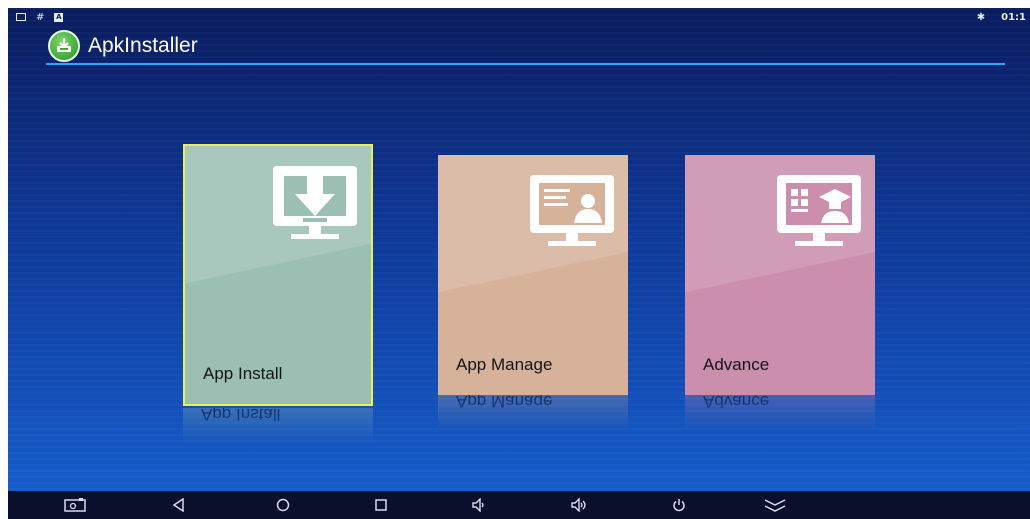  Describe the element at coordinates (736, 403) in the screenshot. I see `reflection-label: Advance` at that location.